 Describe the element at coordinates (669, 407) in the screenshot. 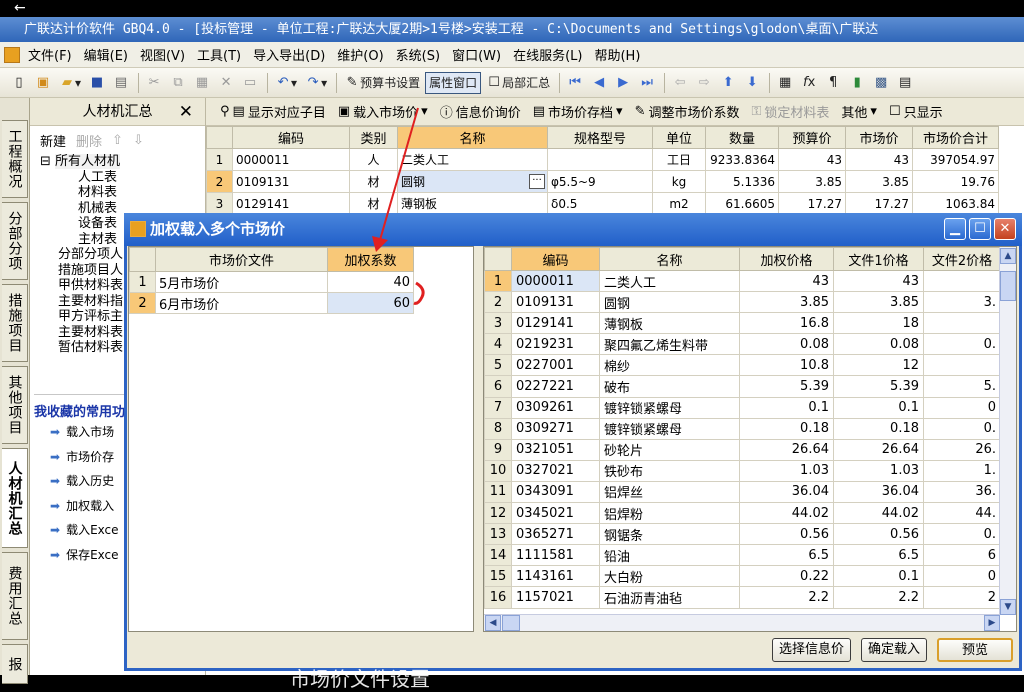

I see `cell-name: 镀锌锁紧螺母` at that location.